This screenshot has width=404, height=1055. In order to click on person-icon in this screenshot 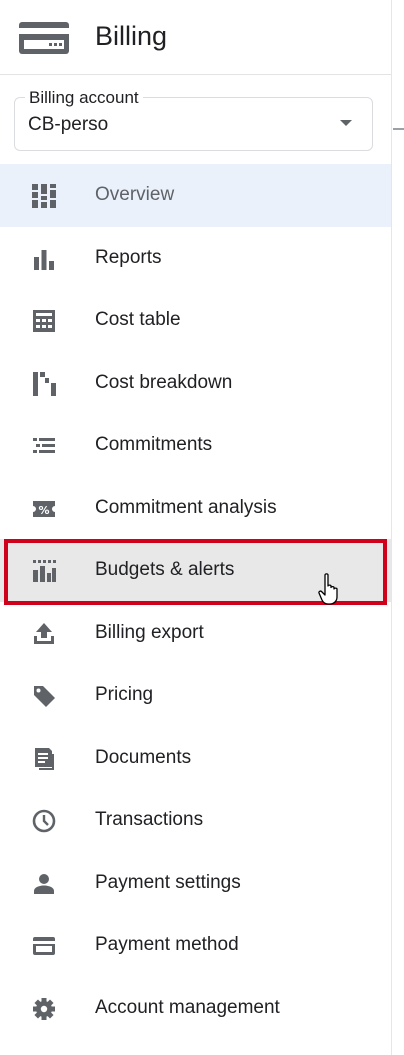, I will do `click(44, 884)`.